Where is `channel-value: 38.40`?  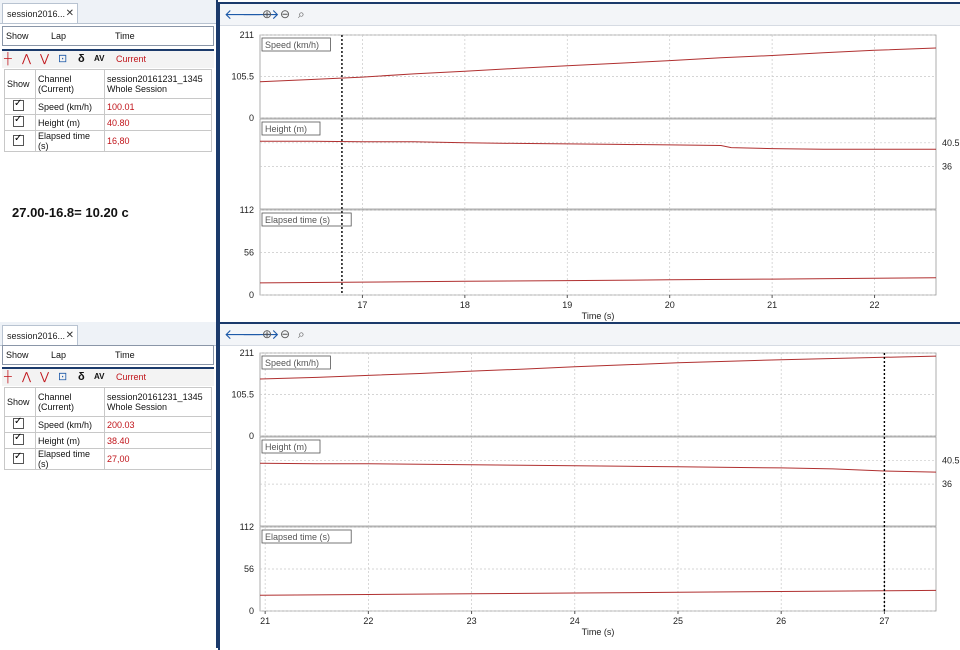 channel-value: 38.40 is located at coordinates (158, 440).